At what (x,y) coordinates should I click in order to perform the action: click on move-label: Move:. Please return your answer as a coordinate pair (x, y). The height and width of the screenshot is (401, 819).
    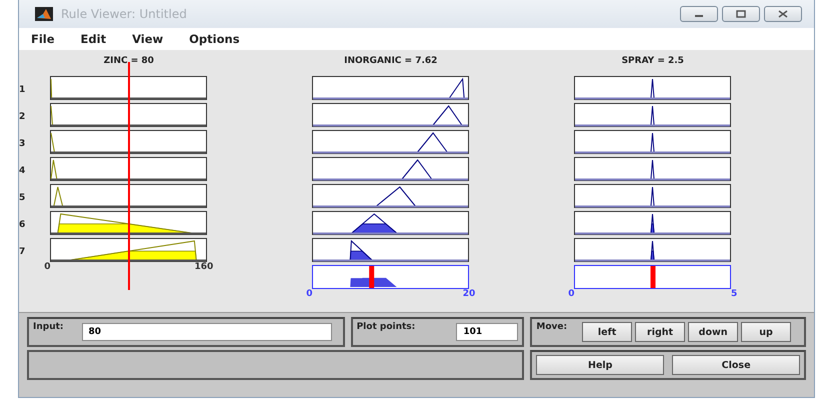
    Looking at the image, I should click on (552, 326).